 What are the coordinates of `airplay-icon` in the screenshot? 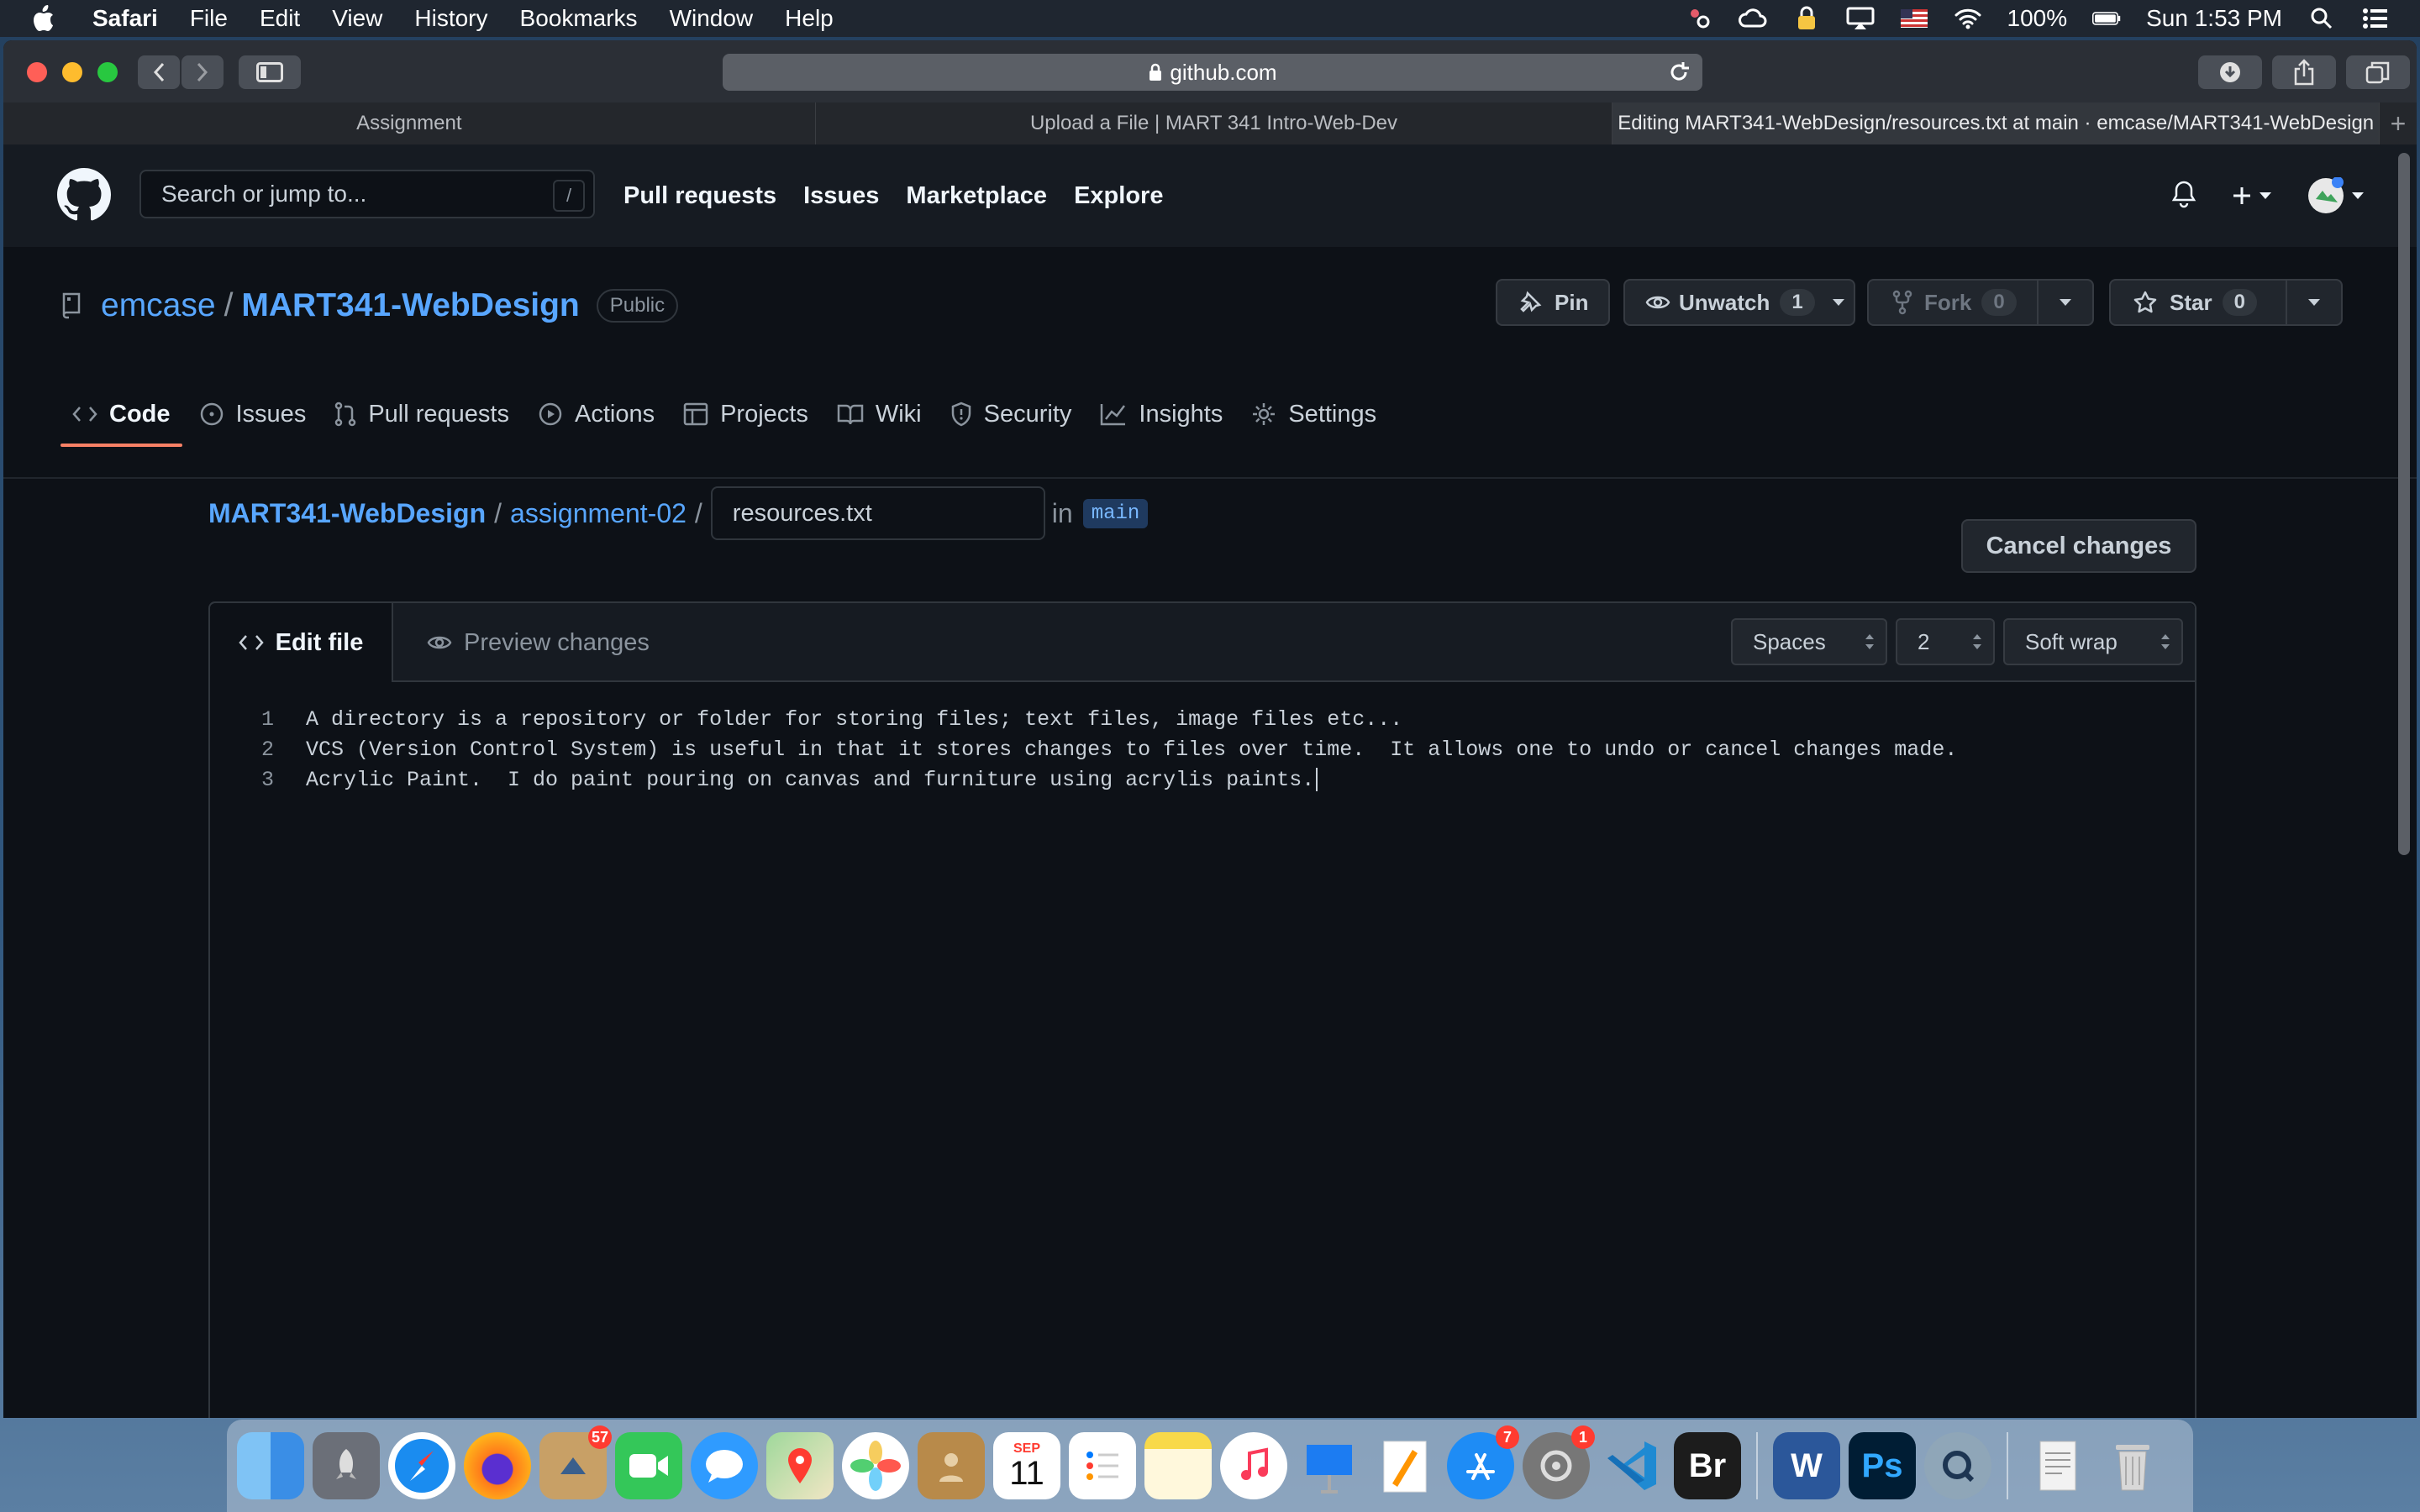 It's located at (1861, 18).